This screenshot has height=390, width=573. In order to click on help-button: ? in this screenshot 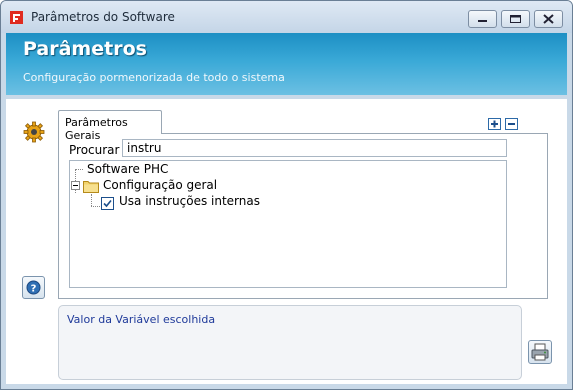, I will do `click(33, 287)`.